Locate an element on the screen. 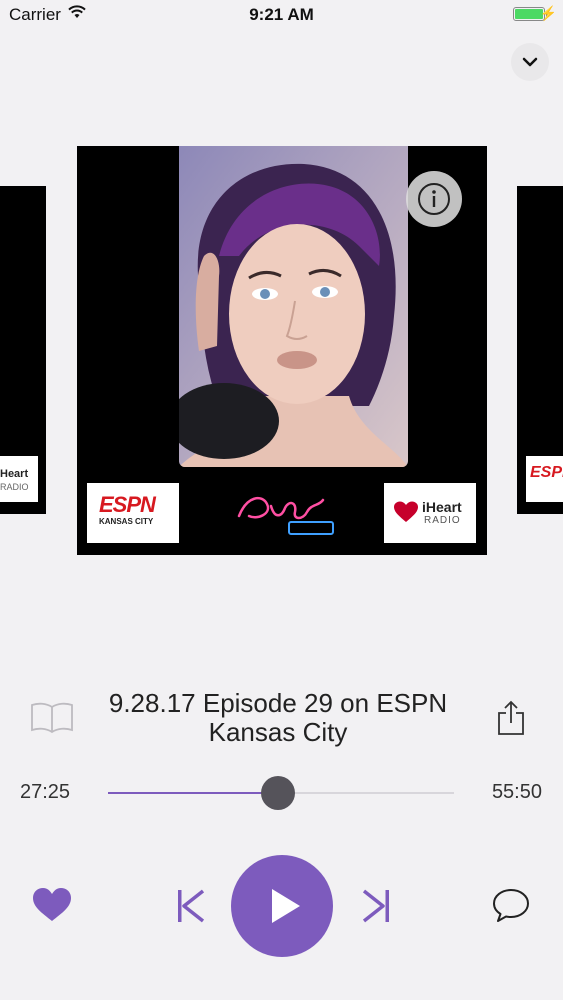  progress-thumb is located at coordinates (277, 793).